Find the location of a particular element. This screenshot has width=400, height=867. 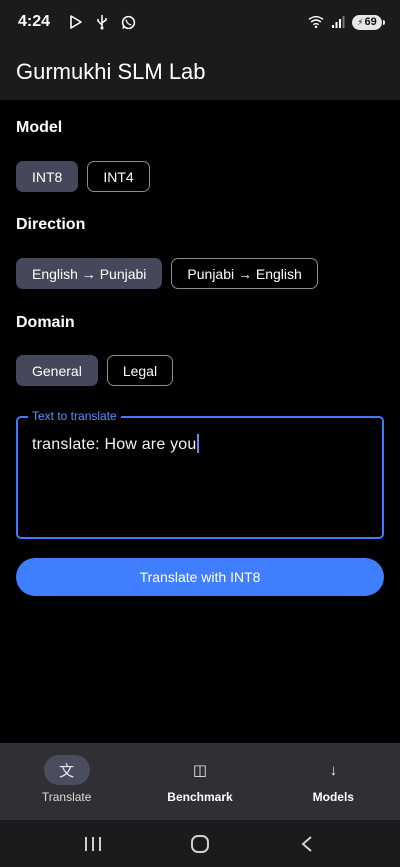

bottom-navigation: 文 Translate ◫ Benchmark ↓ Models is located at coordinates (200, 781).